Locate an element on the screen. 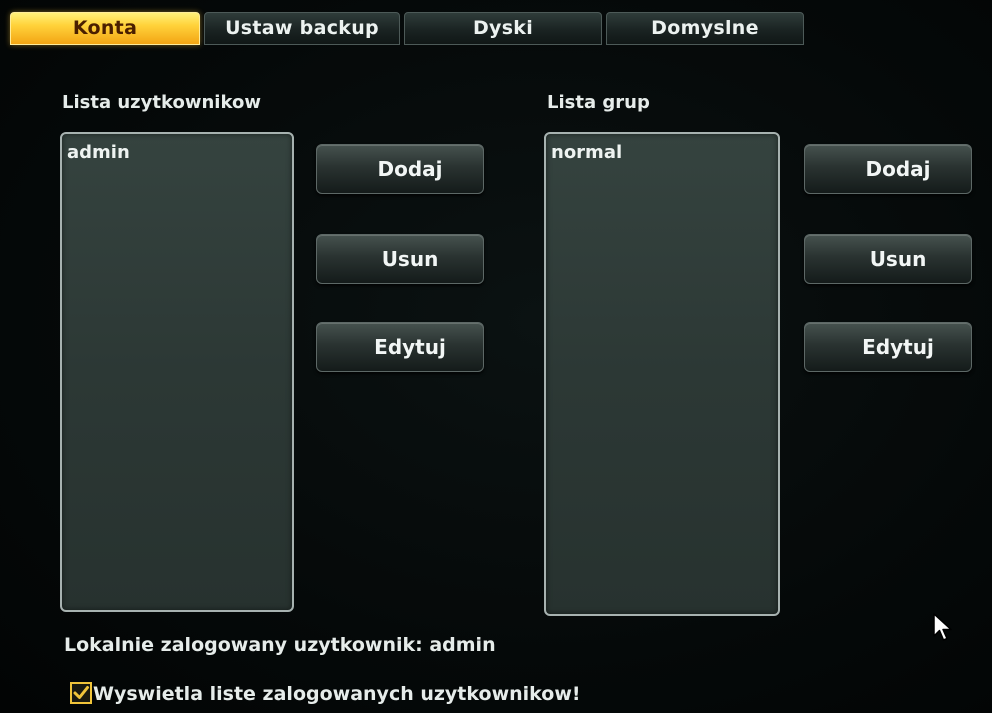 Image resolution: width=992 pixels, height=713 pixels. add-user-button: Dodaj is located at coordinates (400, 169).